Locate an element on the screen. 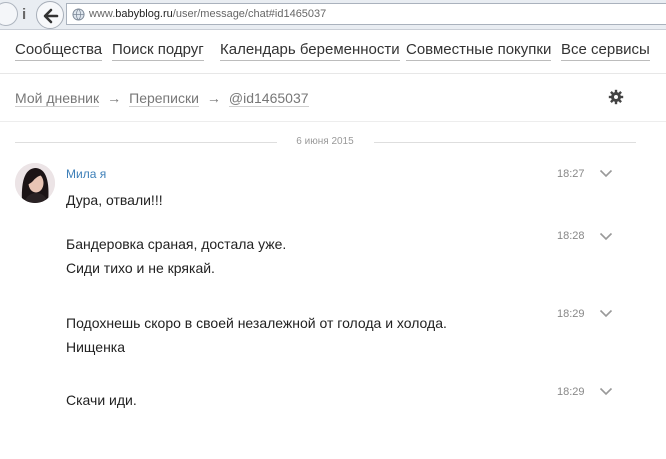  message-line: Нищенка is located at coordinates (96, 347).